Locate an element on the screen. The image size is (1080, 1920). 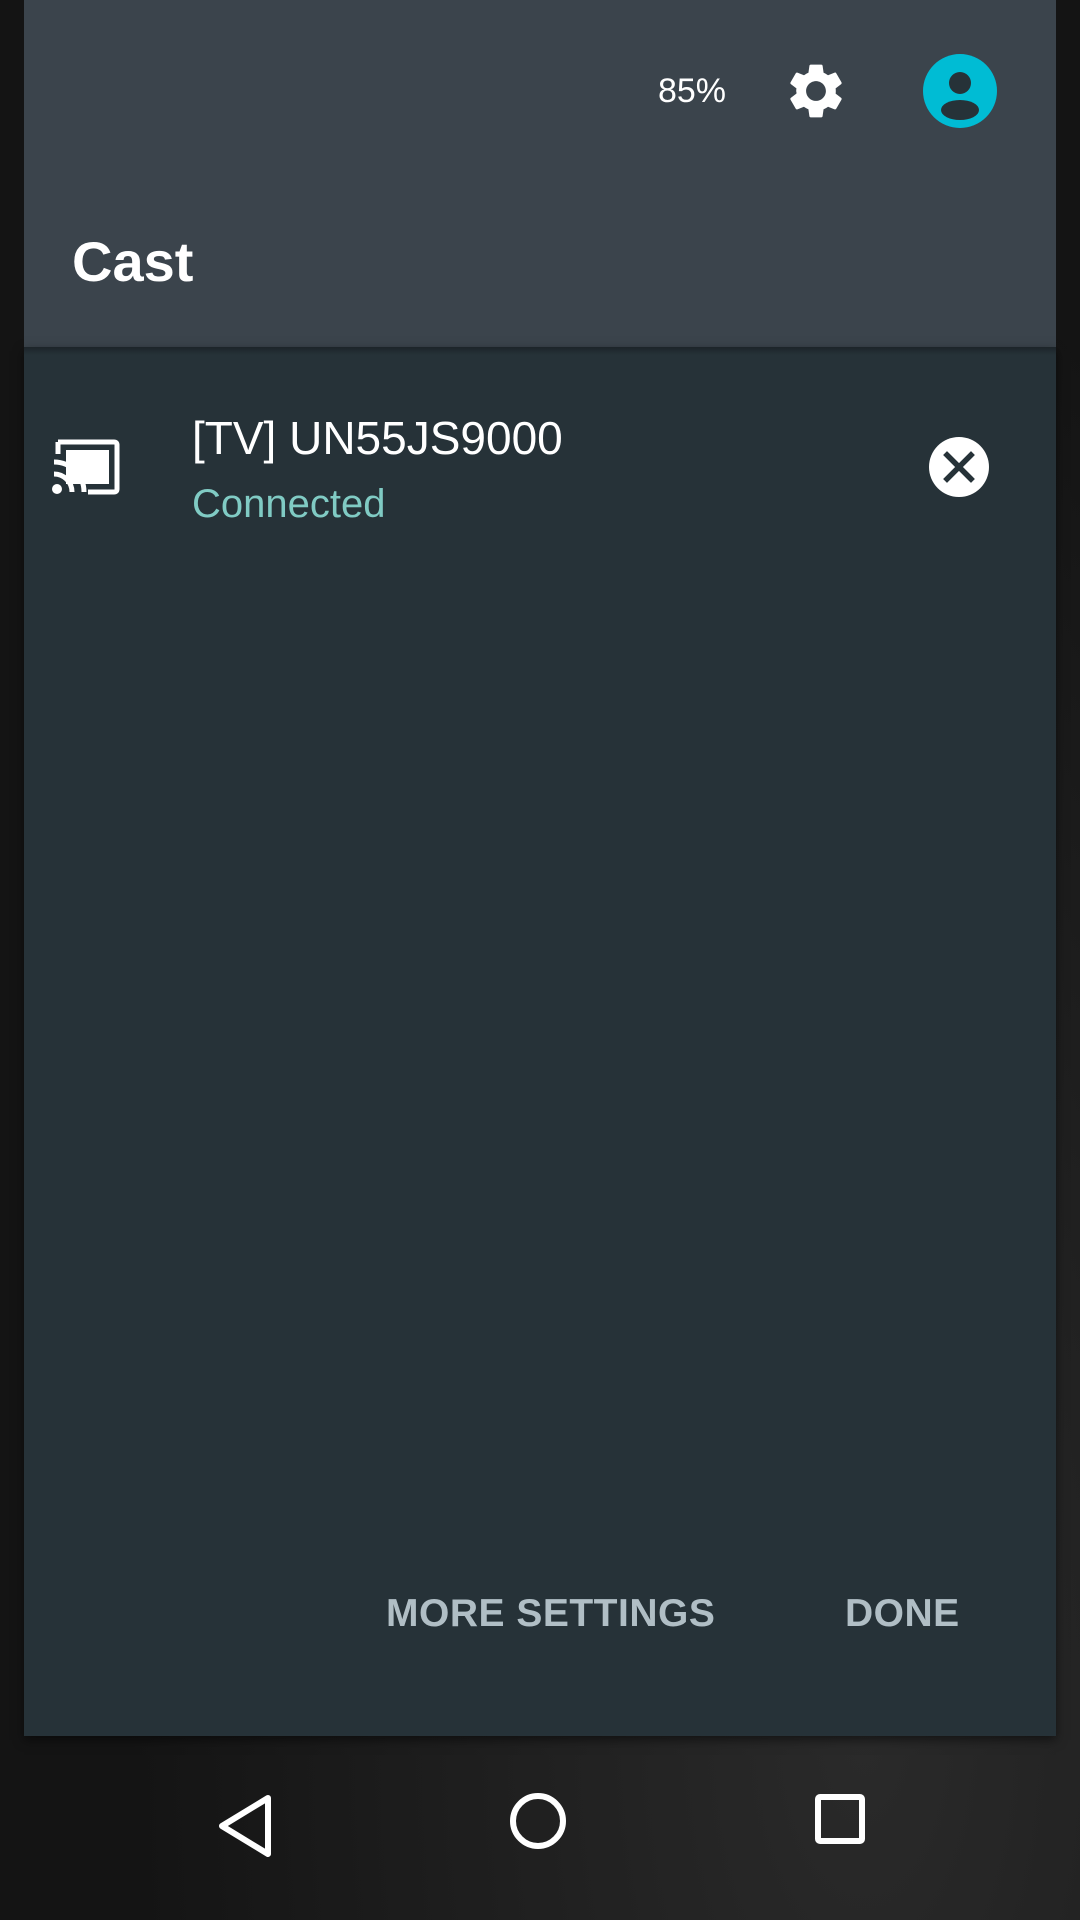
device-status: Connected is located at coordinates (289, 504).